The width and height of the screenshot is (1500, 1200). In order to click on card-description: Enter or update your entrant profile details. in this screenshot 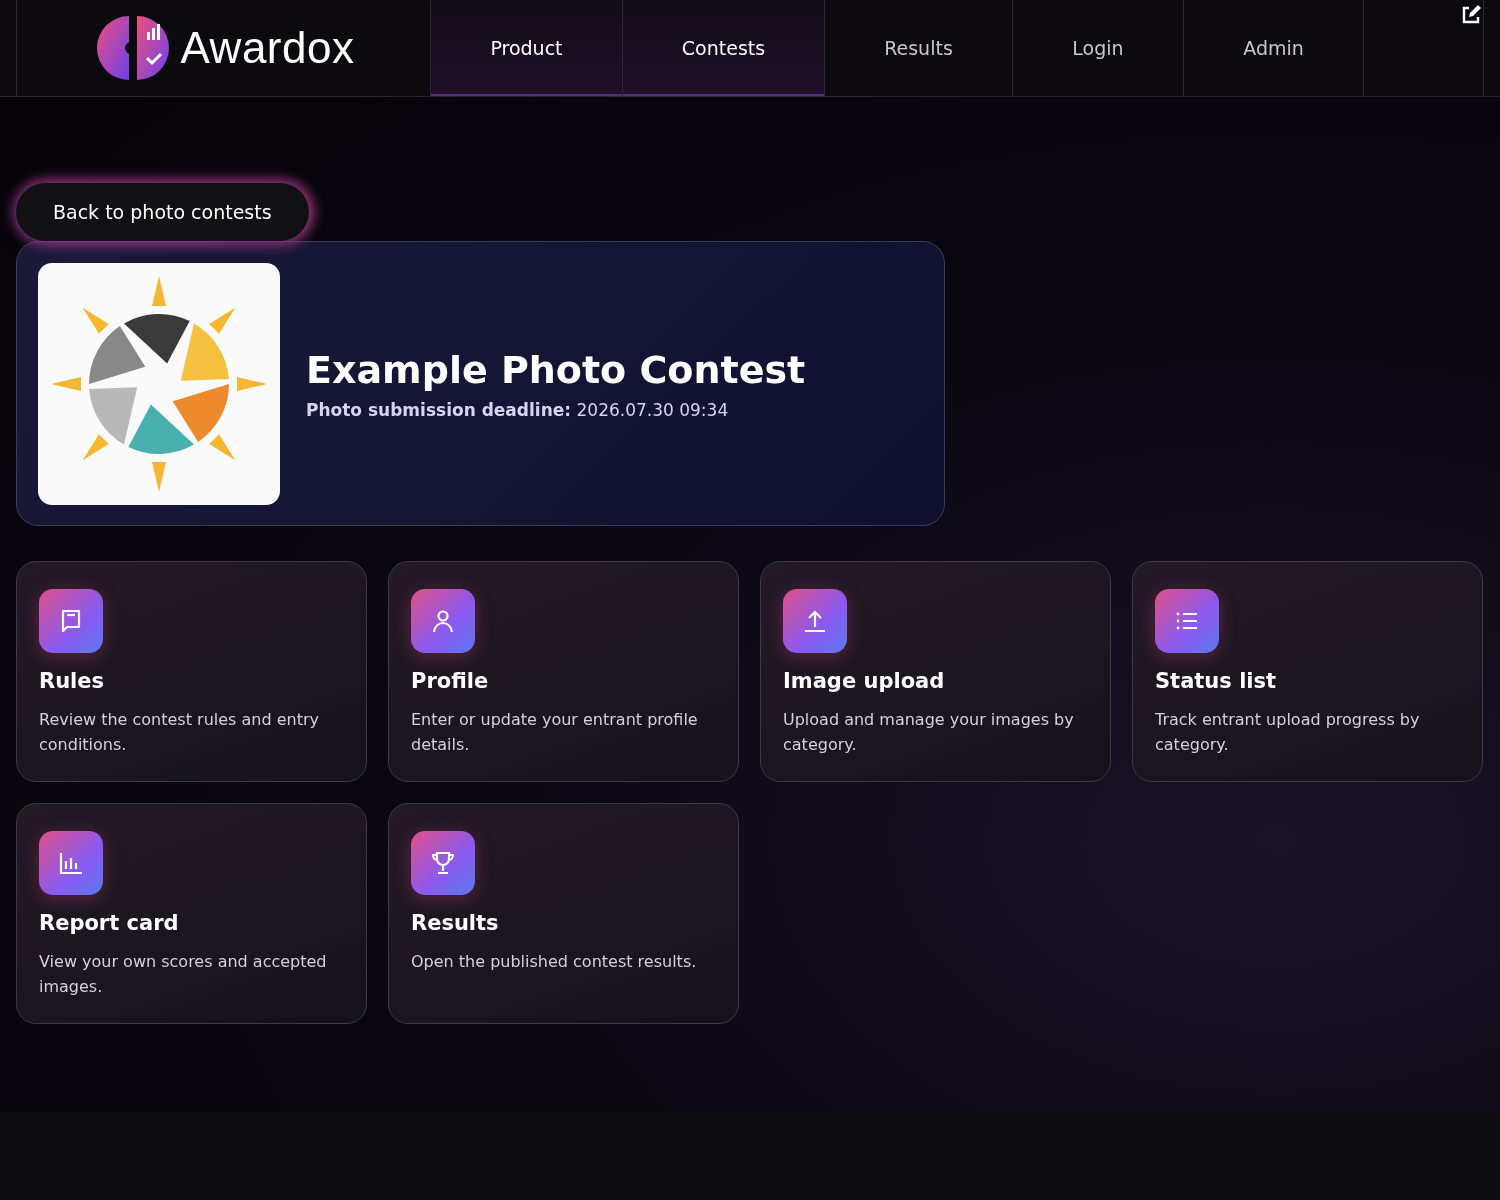, I will do `click(555, 732)`.